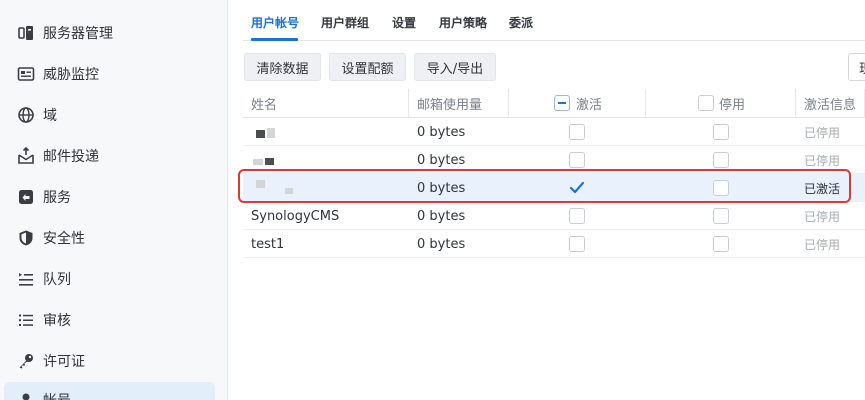 Image resolution: width=865 pixels, height=400 pixels. Describe the element at coordinates (26, 156) in the screenshot. I see `mail-delivery-icon` at that location.